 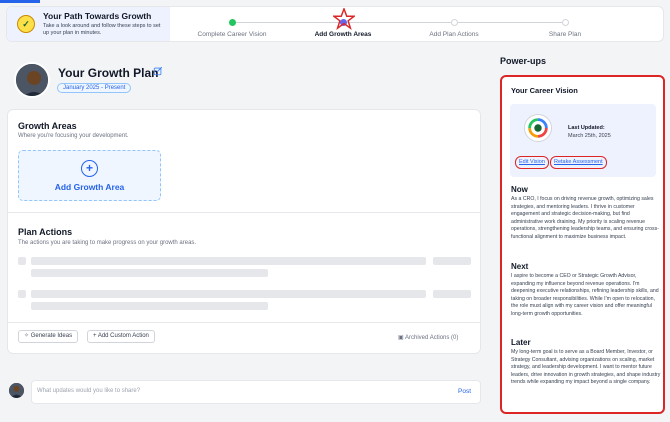 I want to click on step-share-plan: Share Plan, so click(x=565, y=22).